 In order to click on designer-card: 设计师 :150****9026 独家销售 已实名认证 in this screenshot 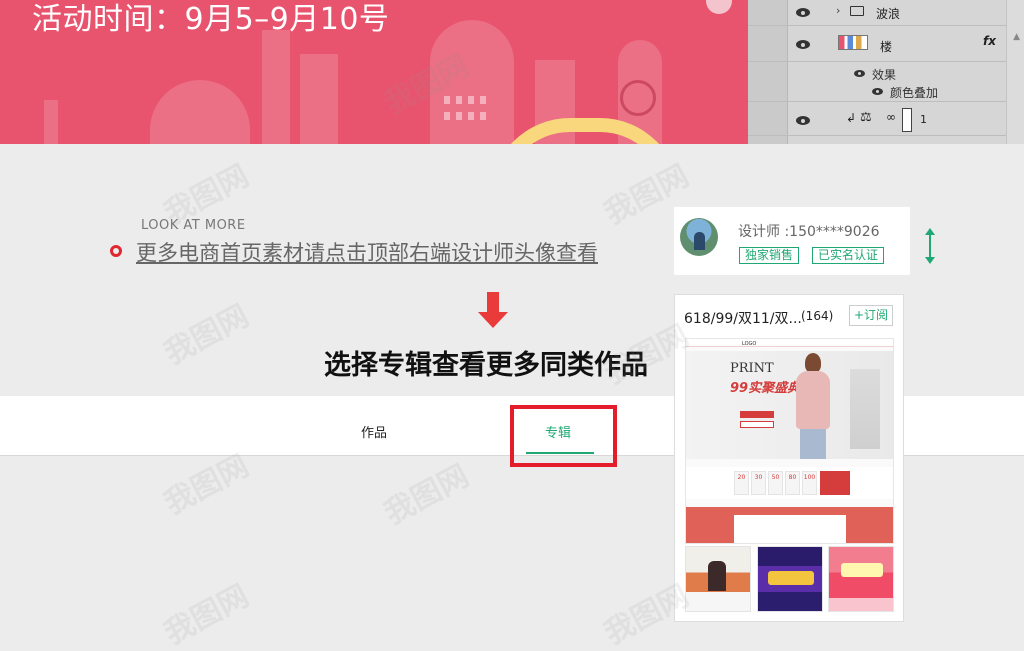, I will do `click(792, 241)`.